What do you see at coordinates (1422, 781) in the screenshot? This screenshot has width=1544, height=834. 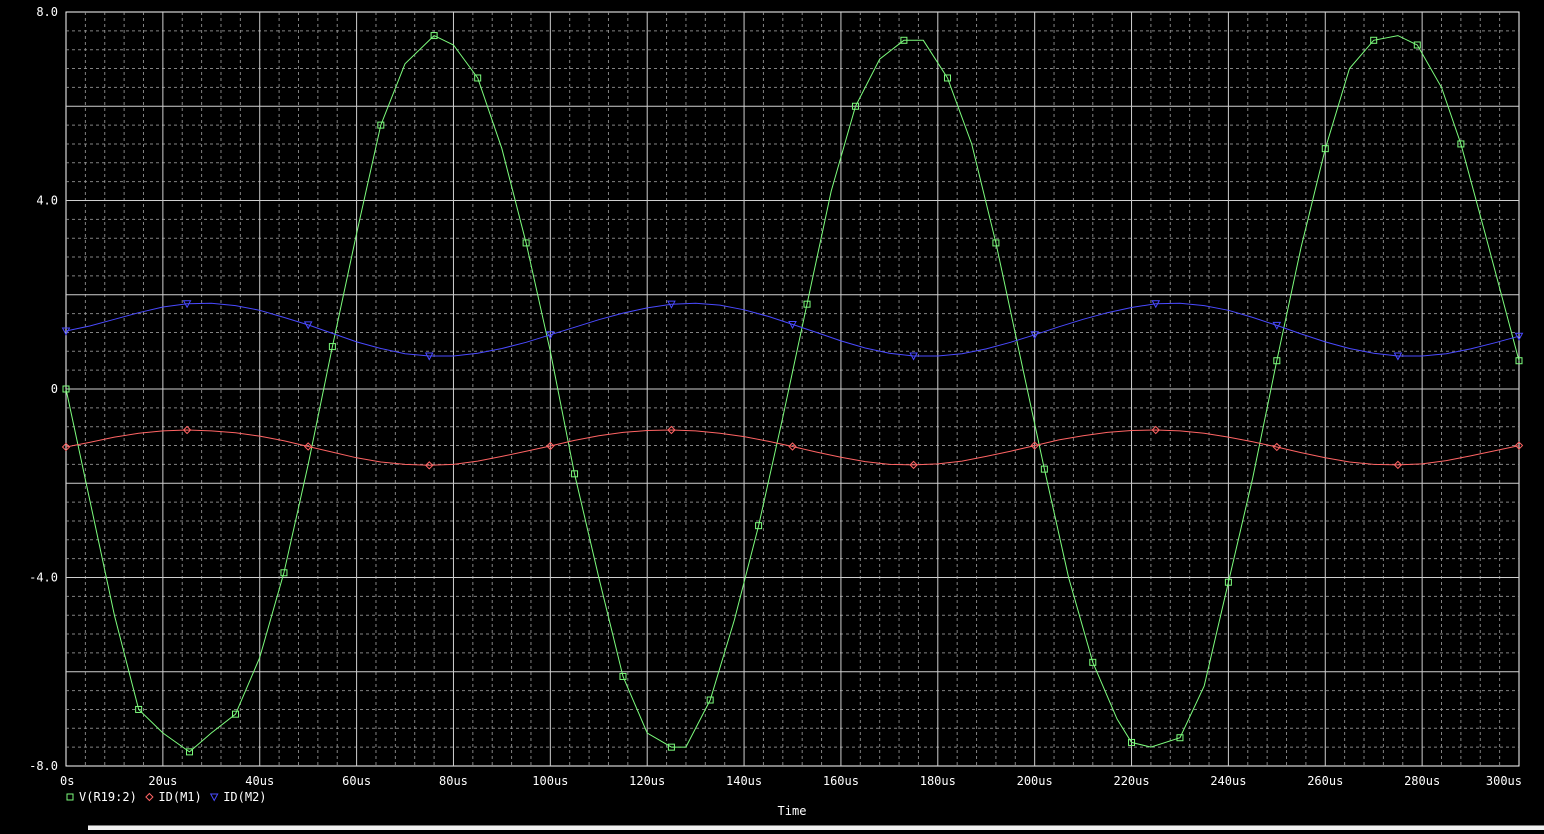 I see `x-tick-label: 280us` at bounding box center [1422, 781].